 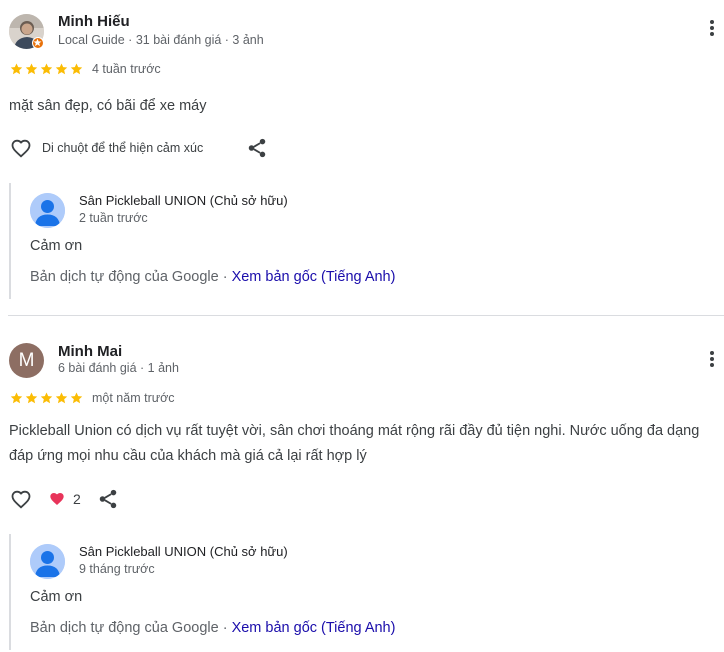 I want to click on reviewer-name: Minh Hiếu, so click(x=94, y=21).